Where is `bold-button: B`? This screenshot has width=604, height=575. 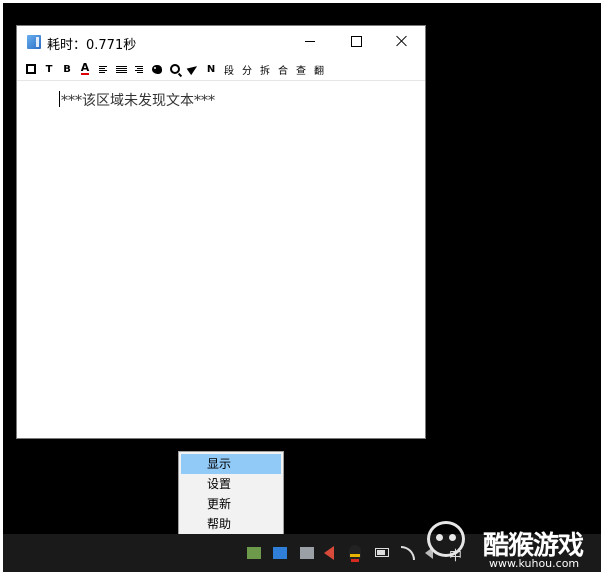
bold-button: B is located at coordinates (67, 69).